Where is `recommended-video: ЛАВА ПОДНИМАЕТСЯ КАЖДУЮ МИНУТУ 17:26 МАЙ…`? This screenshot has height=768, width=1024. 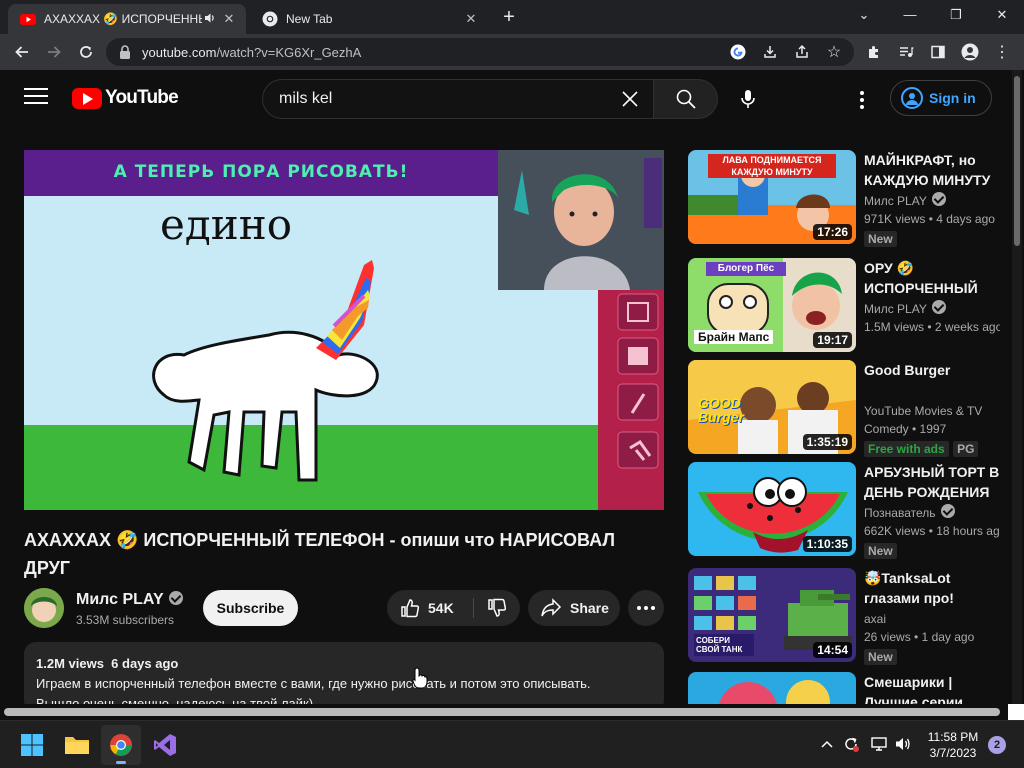 recommended-video: ЛАВА ПОДНИМАЕТСЯ КАЖДУЮ МИНУТУ 17:26 МАЙ… is located at coordinates (848, 198).